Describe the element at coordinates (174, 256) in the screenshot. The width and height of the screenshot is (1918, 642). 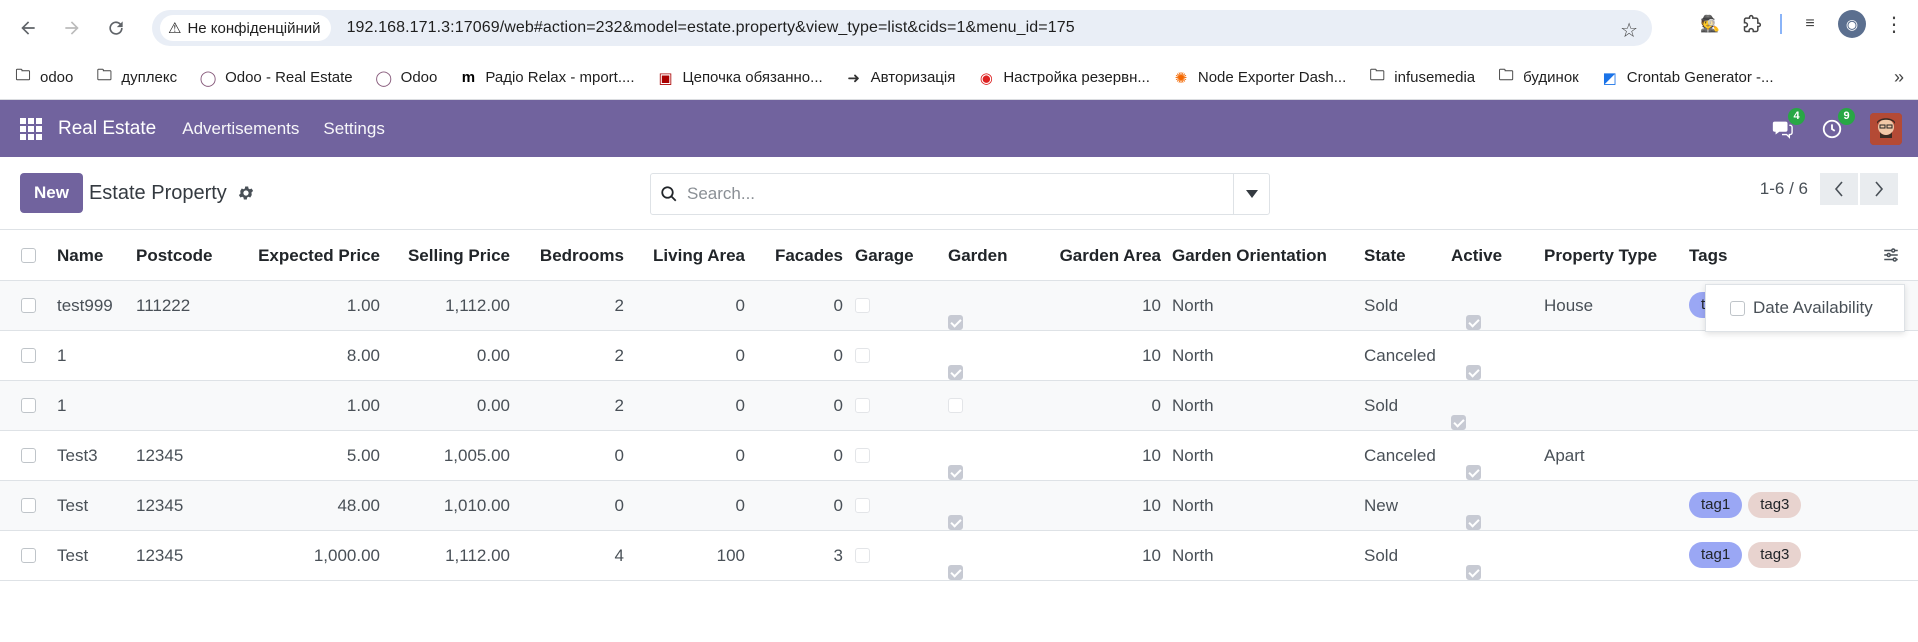
I see `column-header-postcode: Postcode` at that location.